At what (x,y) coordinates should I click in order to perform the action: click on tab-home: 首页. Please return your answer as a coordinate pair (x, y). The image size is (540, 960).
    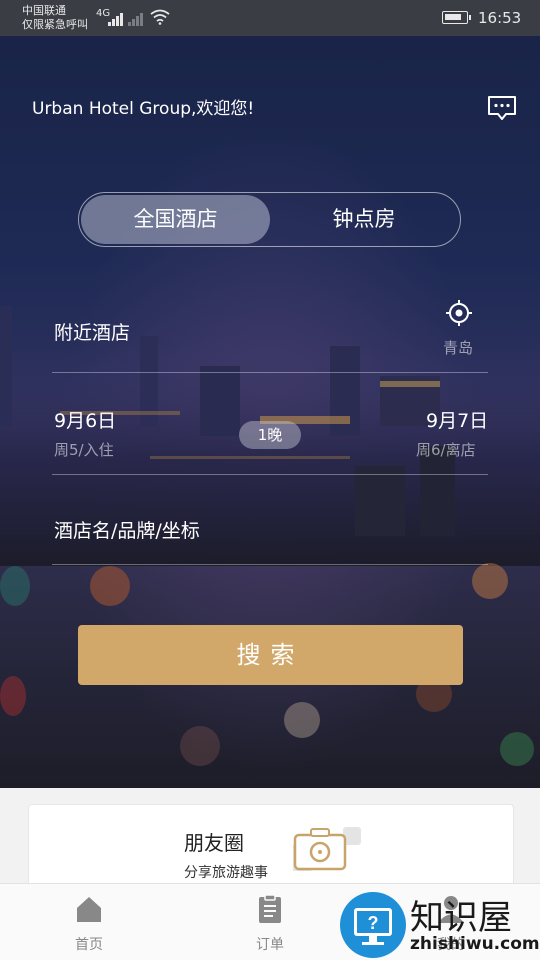
    Looking at the image, I should click on (89, 922).